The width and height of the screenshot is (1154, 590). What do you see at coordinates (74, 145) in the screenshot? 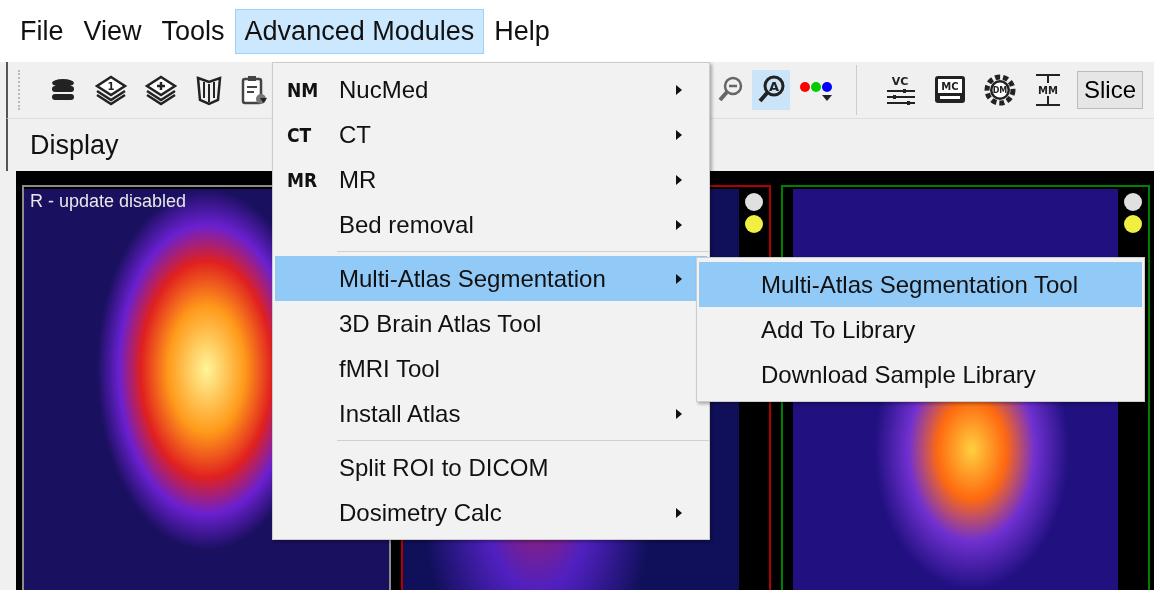
I see `display-label: Display` at bounding box center [74, 145].